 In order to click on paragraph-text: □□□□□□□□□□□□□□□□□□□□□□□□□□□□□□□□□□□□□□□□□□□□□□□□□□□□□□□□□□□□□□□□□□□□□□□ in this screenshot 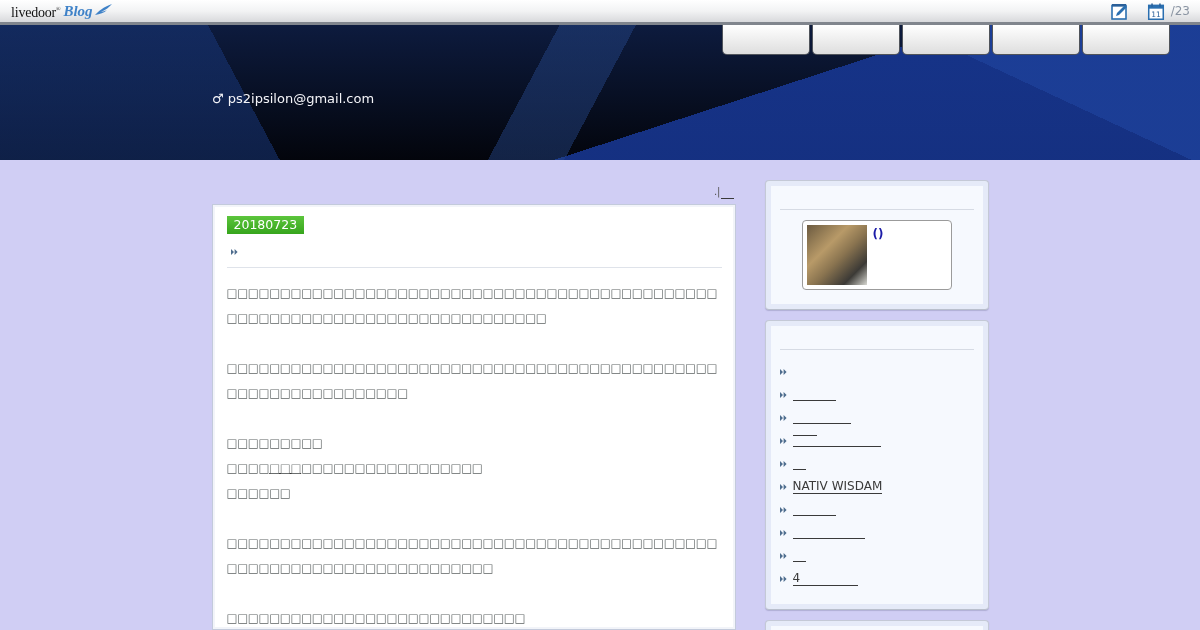, I will do `click(472, 556)`.